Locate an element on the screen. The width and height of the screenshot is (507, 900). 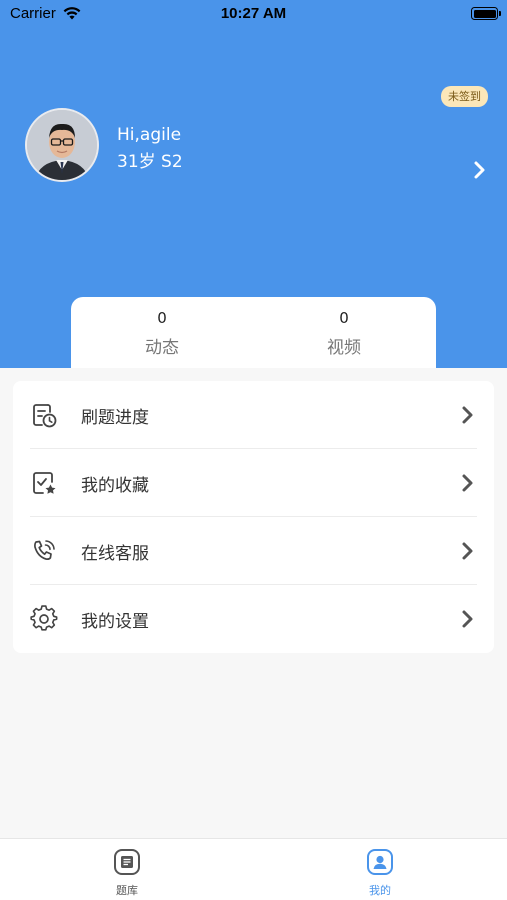
tab-profile: 我的 is located at coordinates (380, 872).